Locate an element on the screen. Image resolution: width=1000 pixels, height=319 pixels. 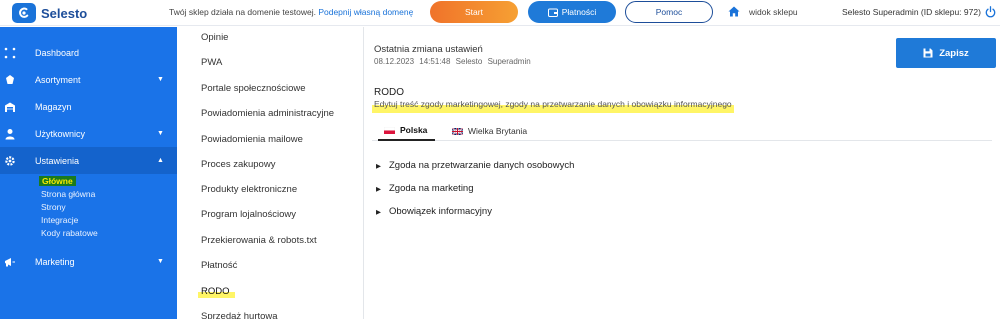
settings-item-przekierowania: Przekierowania & robots.txt is located at coordinates (259, 240).